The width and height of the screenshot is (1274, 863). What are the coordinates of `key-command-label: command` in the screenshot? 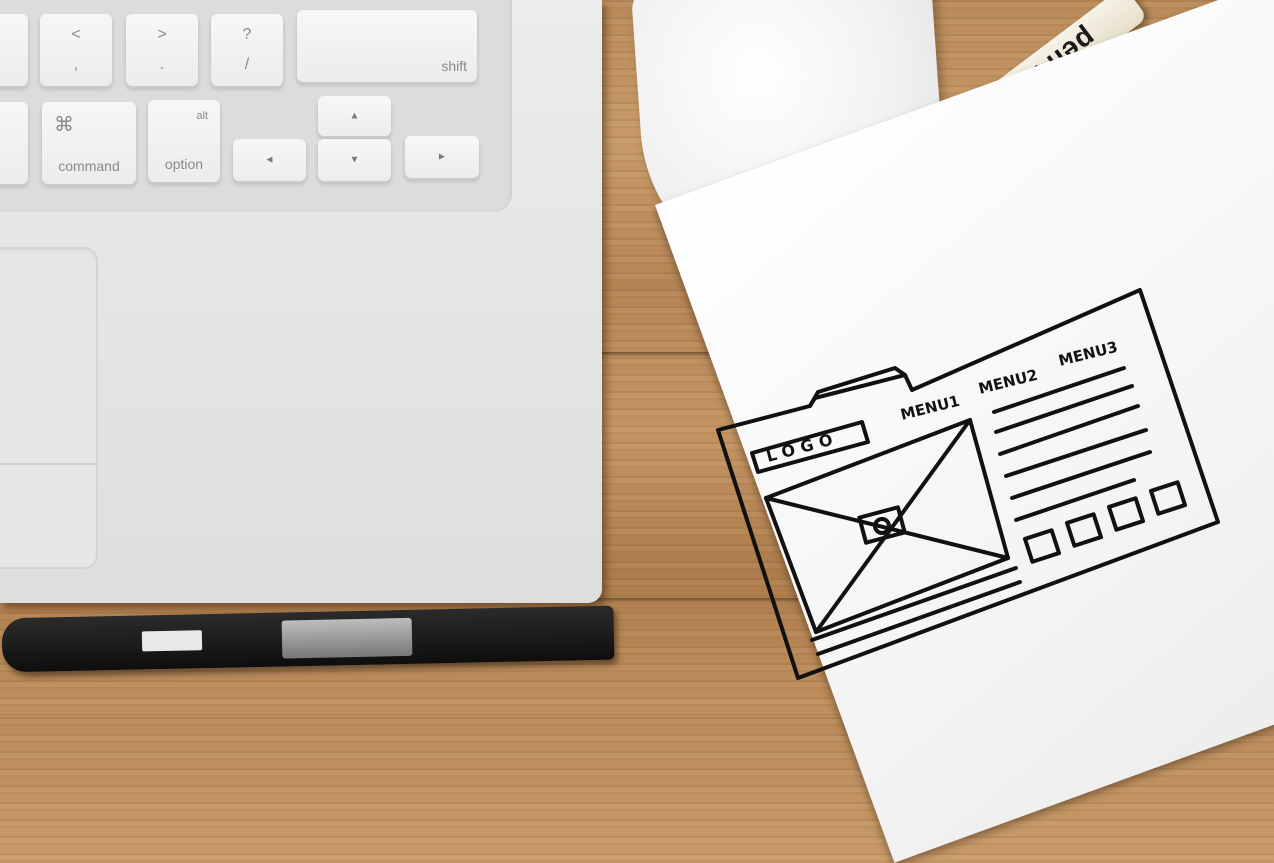 It's located at (89, 166).